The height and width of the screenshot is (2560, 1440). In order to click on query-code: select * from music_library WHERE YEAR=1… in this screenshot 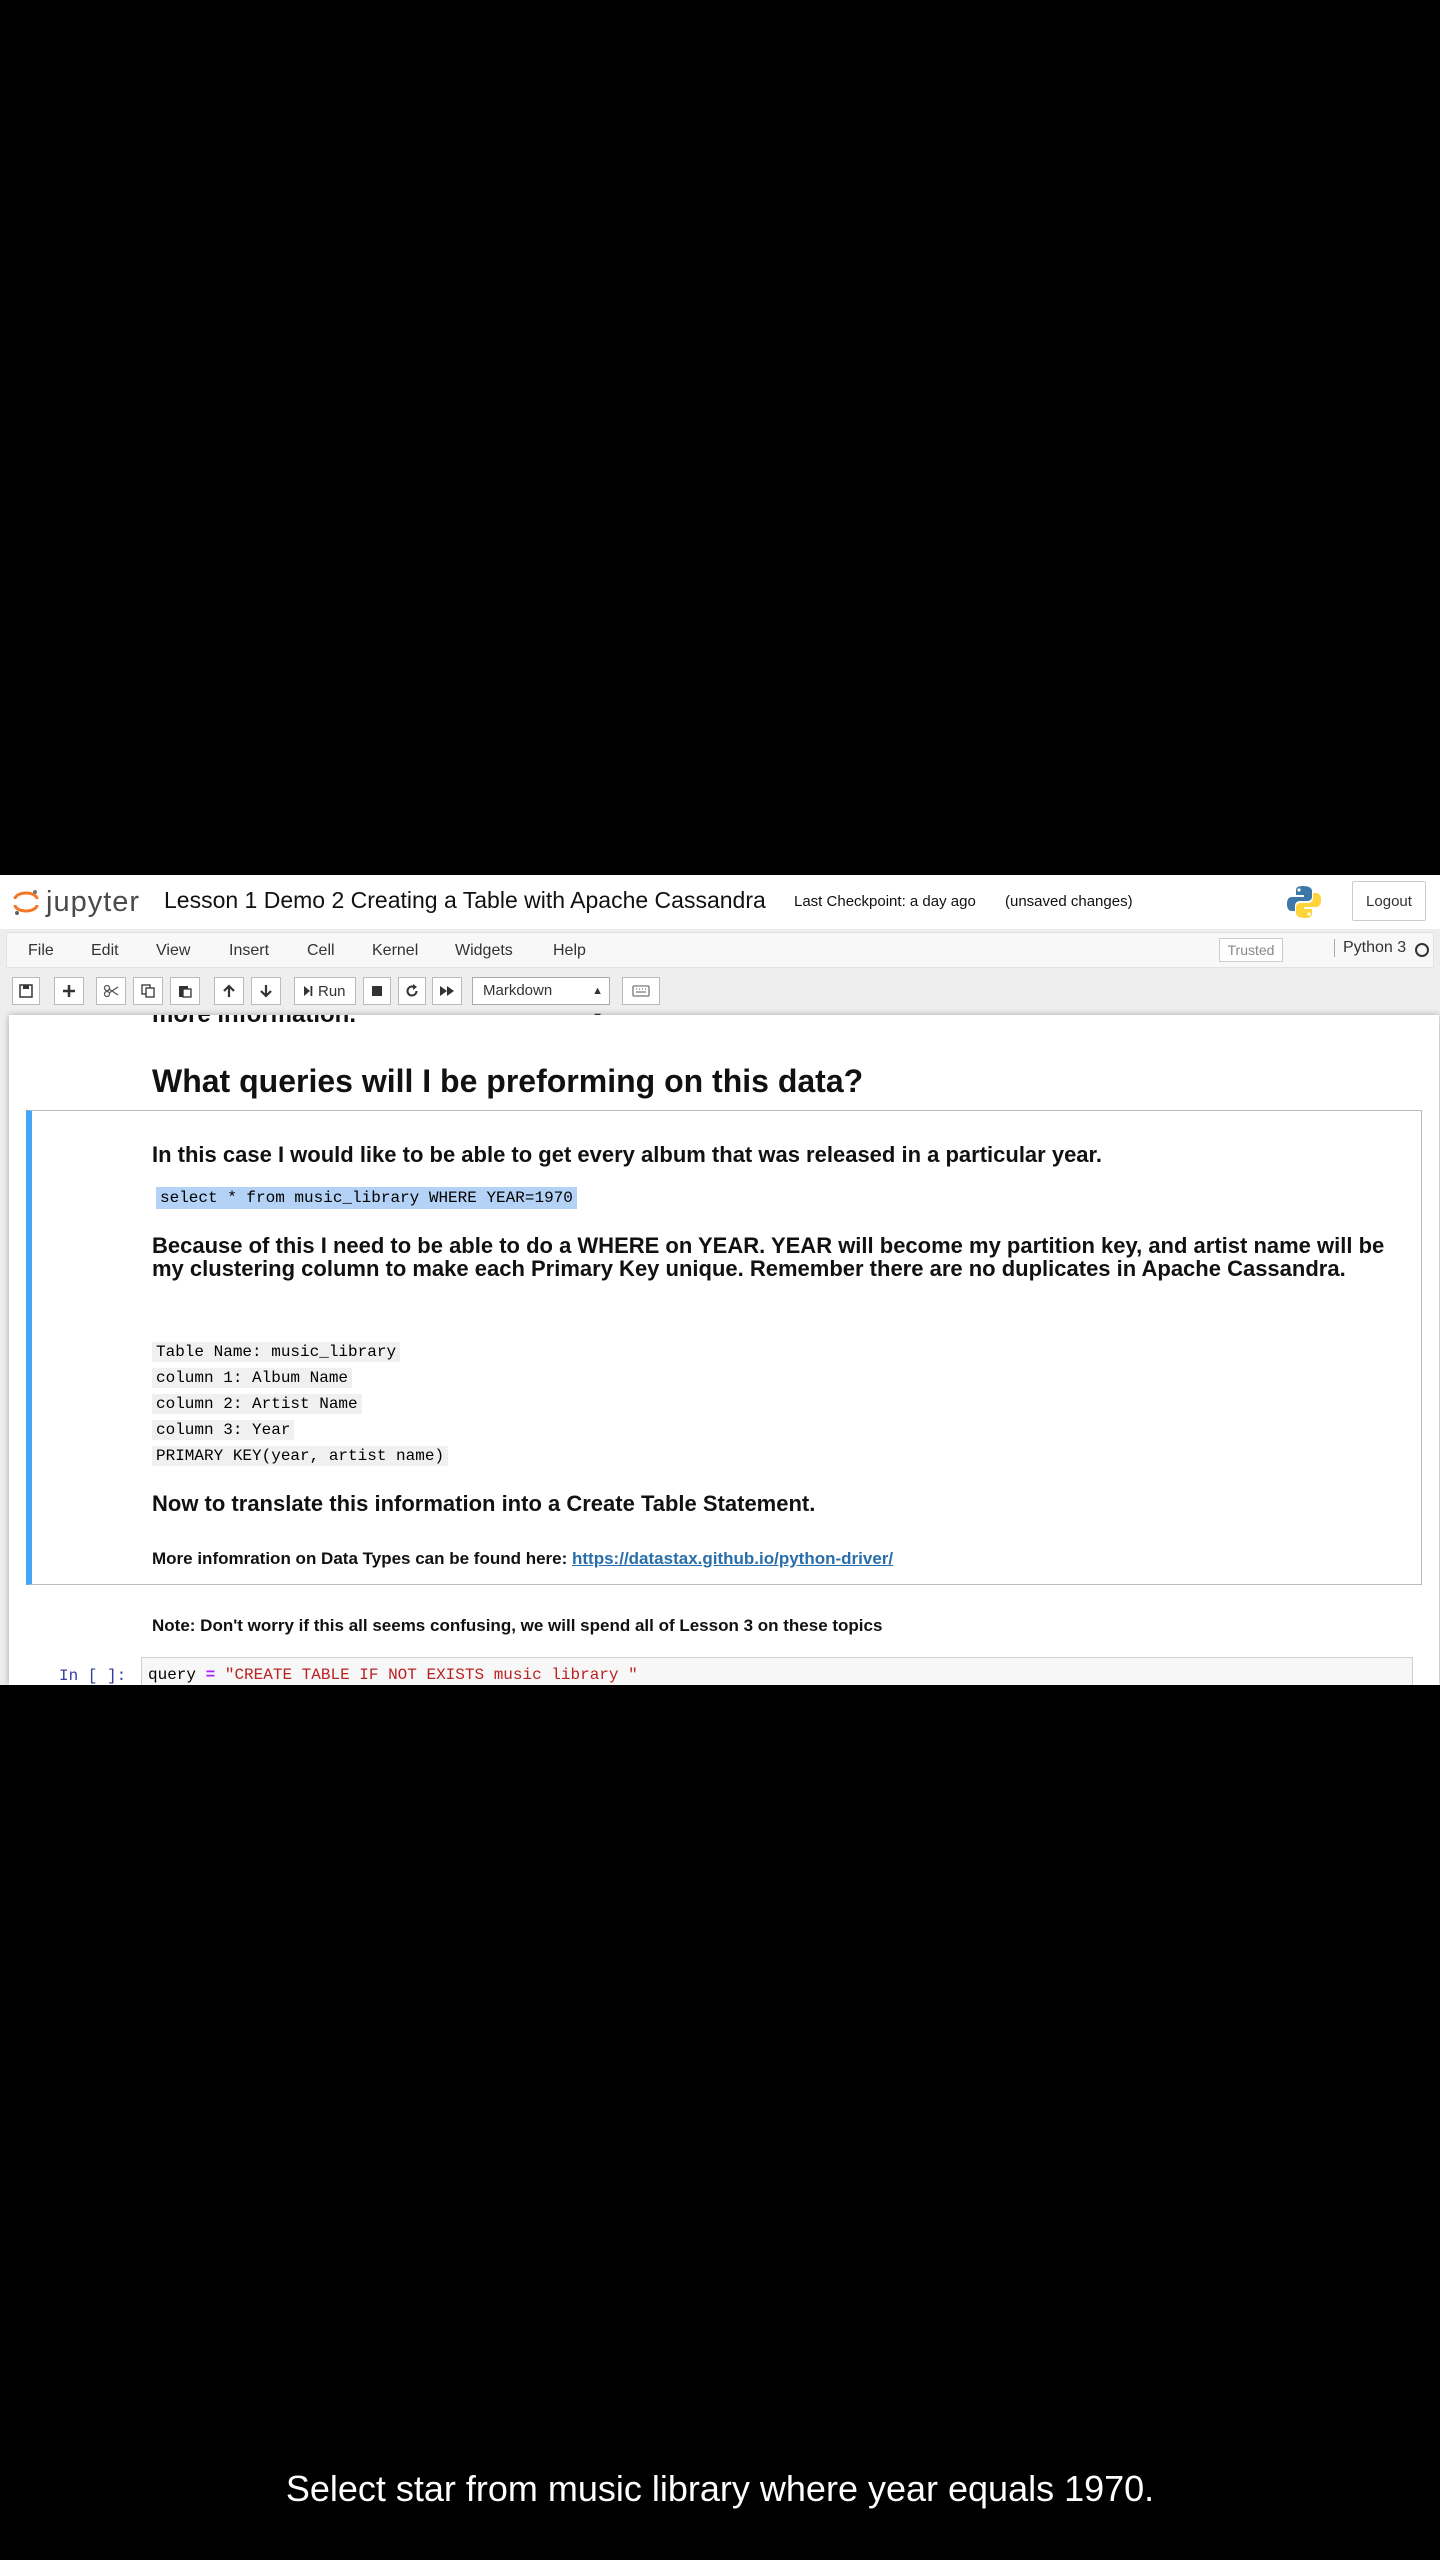, I will do `click(366, 1198)`.